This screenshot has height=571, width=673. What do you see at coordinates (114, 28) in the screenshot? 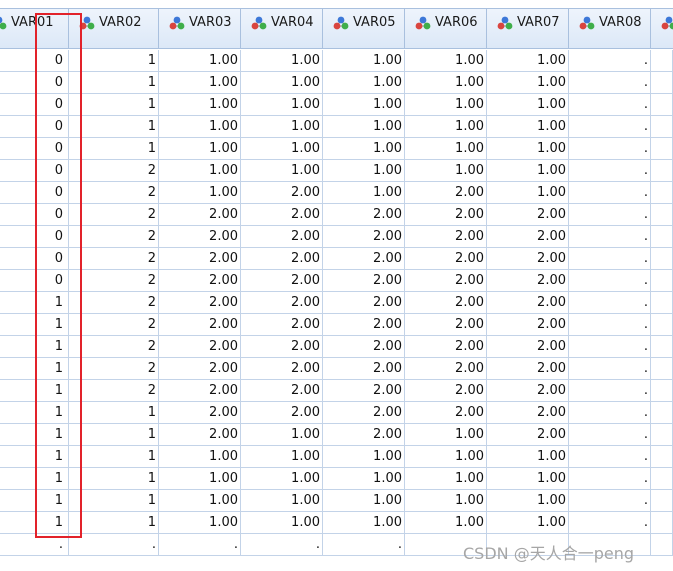
I see `column-header-var02: VAR02` at bounding box center [114, 28].